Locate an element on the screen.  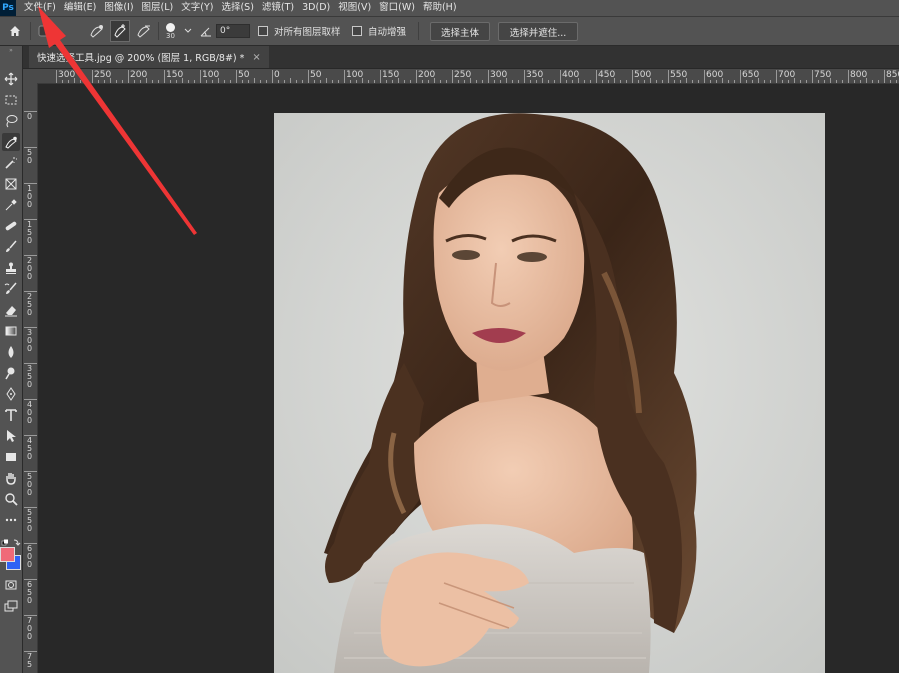
menu-help: 帮助(H) is located at coordinates (440, 8).